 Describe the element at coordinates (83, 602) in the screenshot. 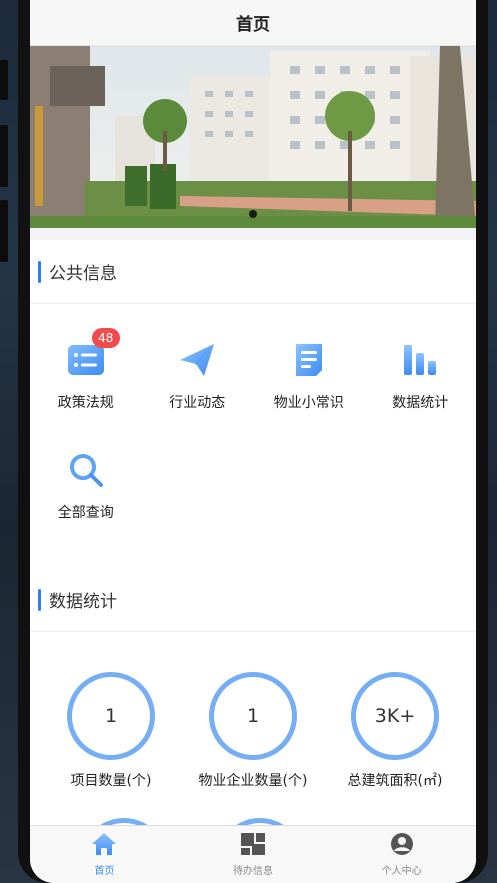

I see `section-title: 数据统计` at that location.